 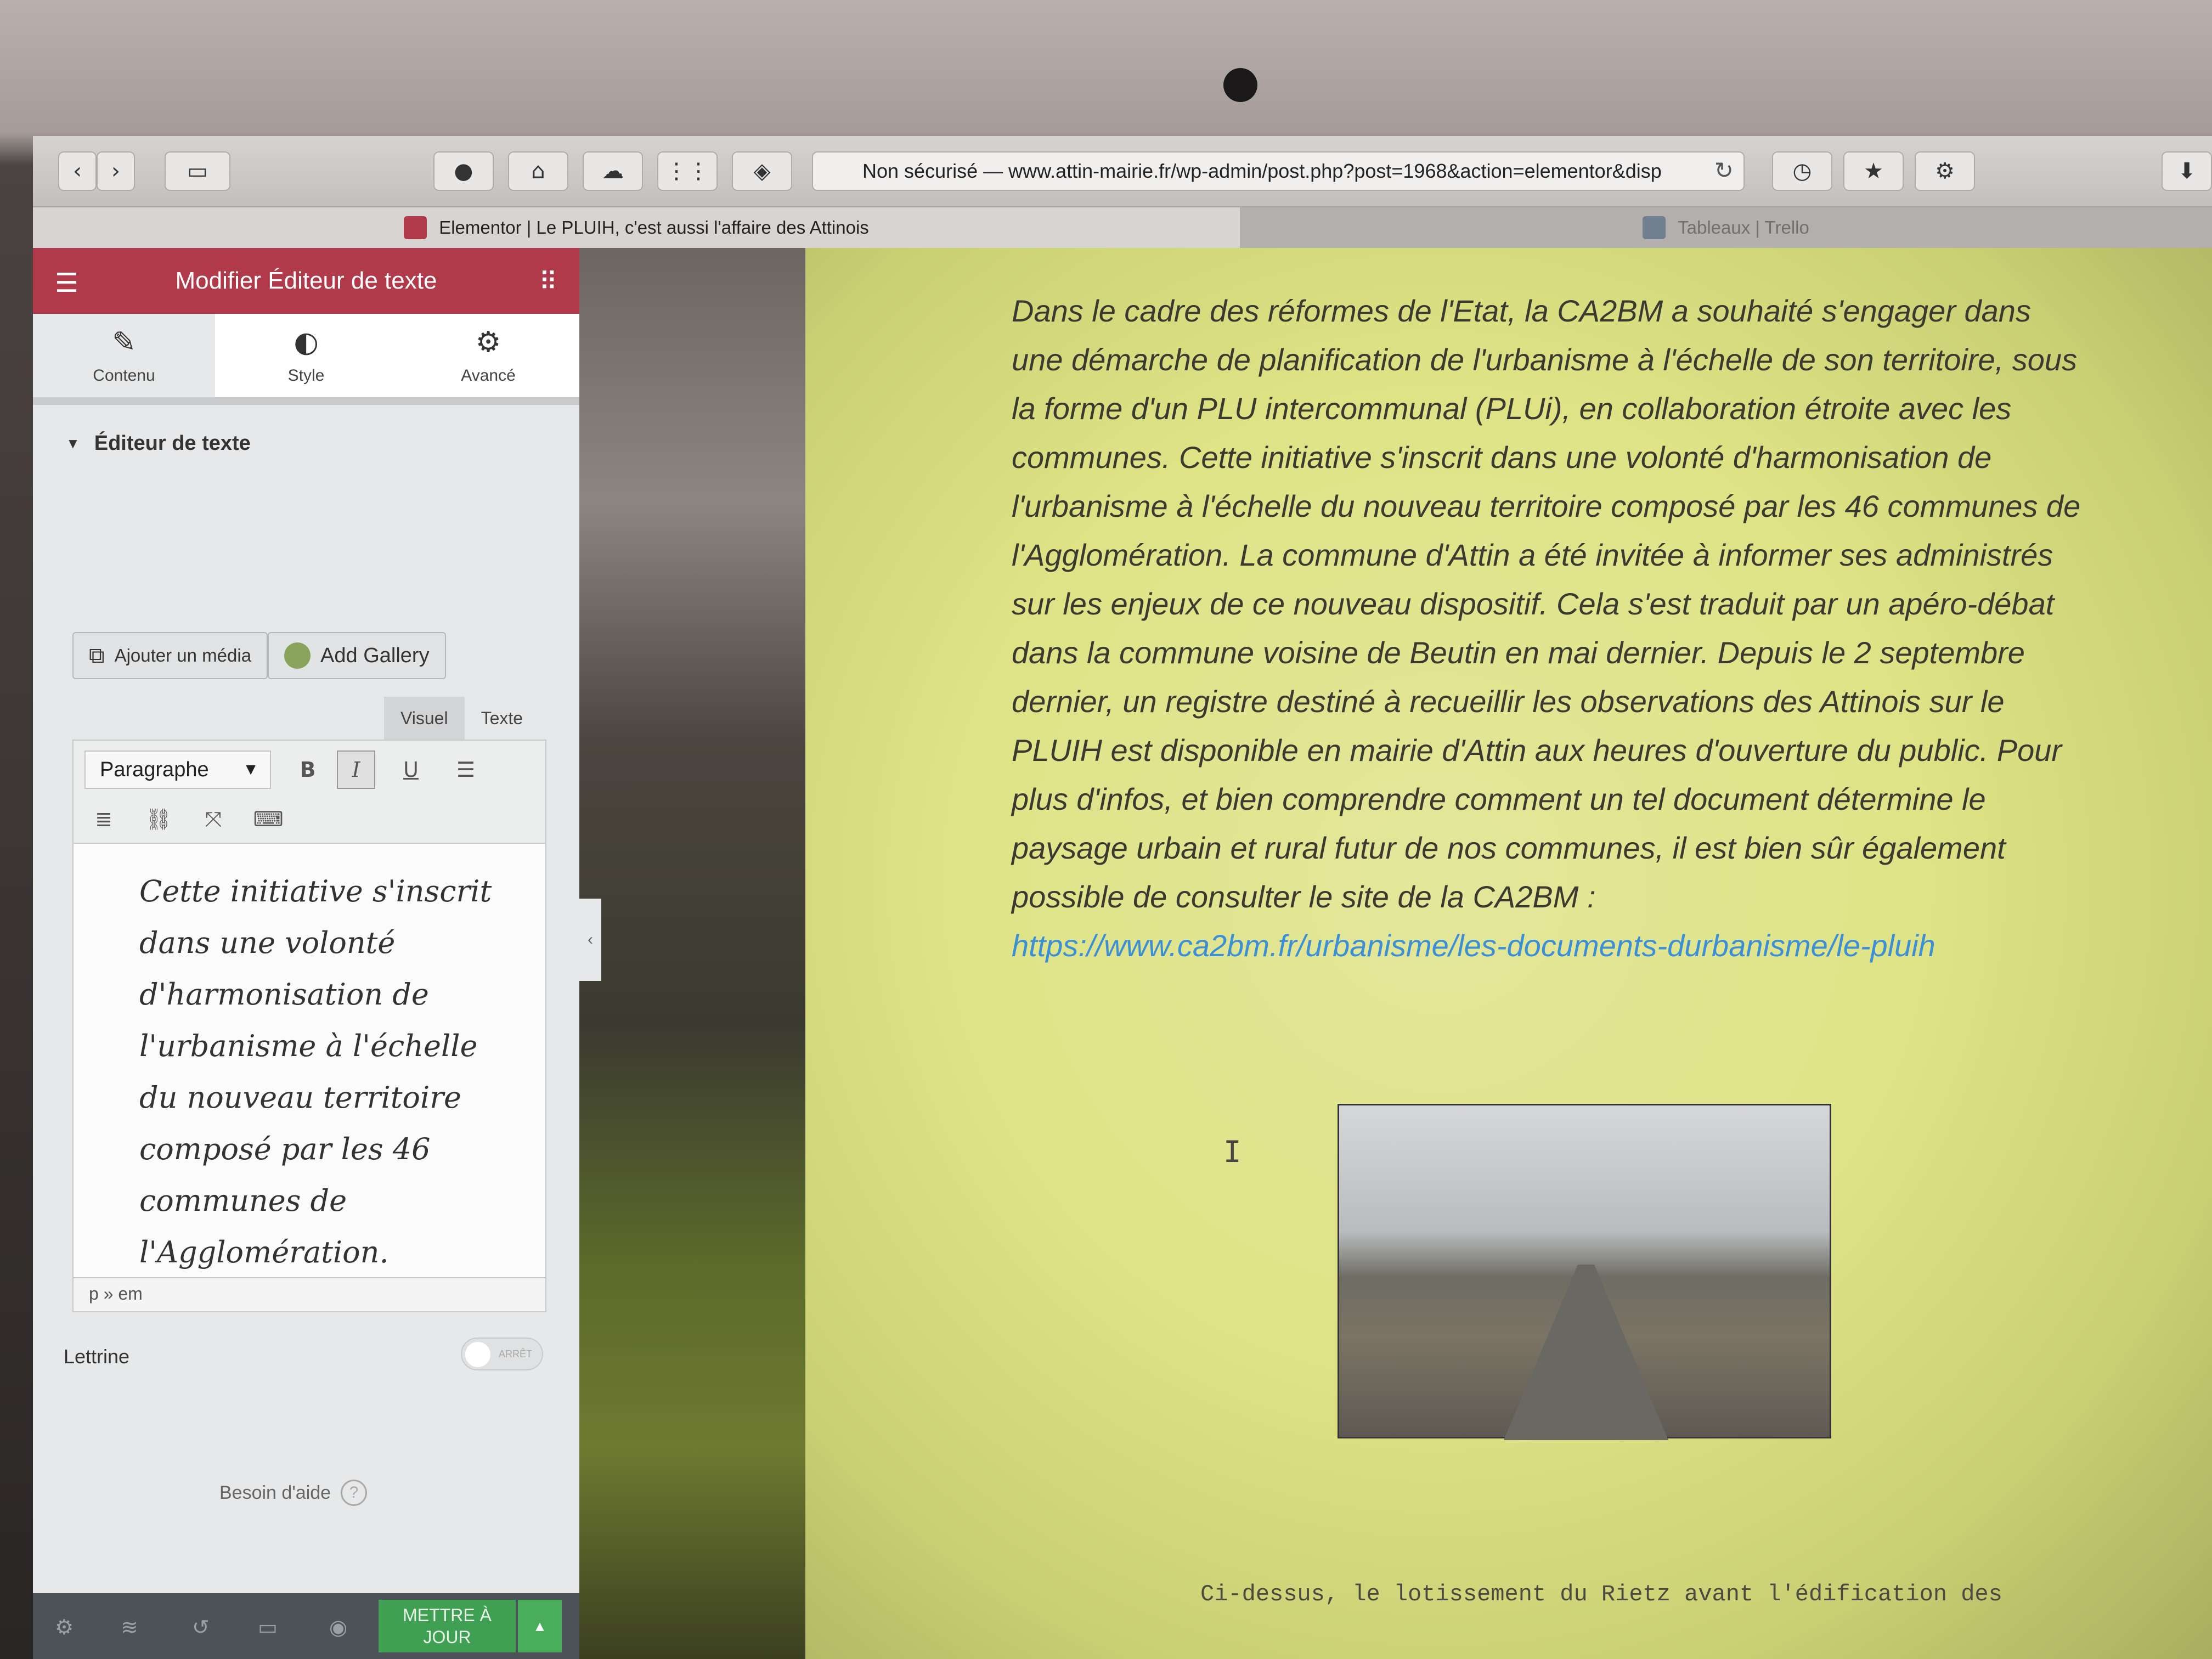 I want to click on help-link: Besoin d'aide ?, so click(x=294, y=1493).